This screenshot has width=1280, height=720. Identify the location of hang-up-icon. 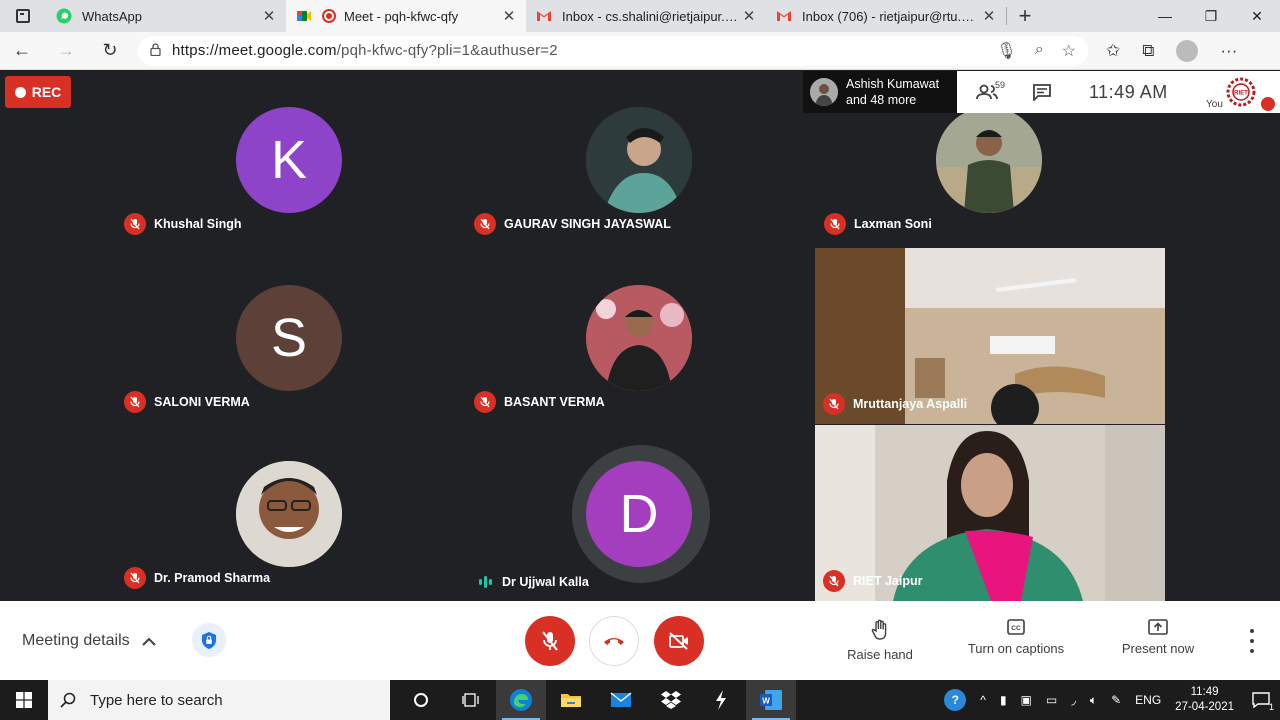
(614, 641).